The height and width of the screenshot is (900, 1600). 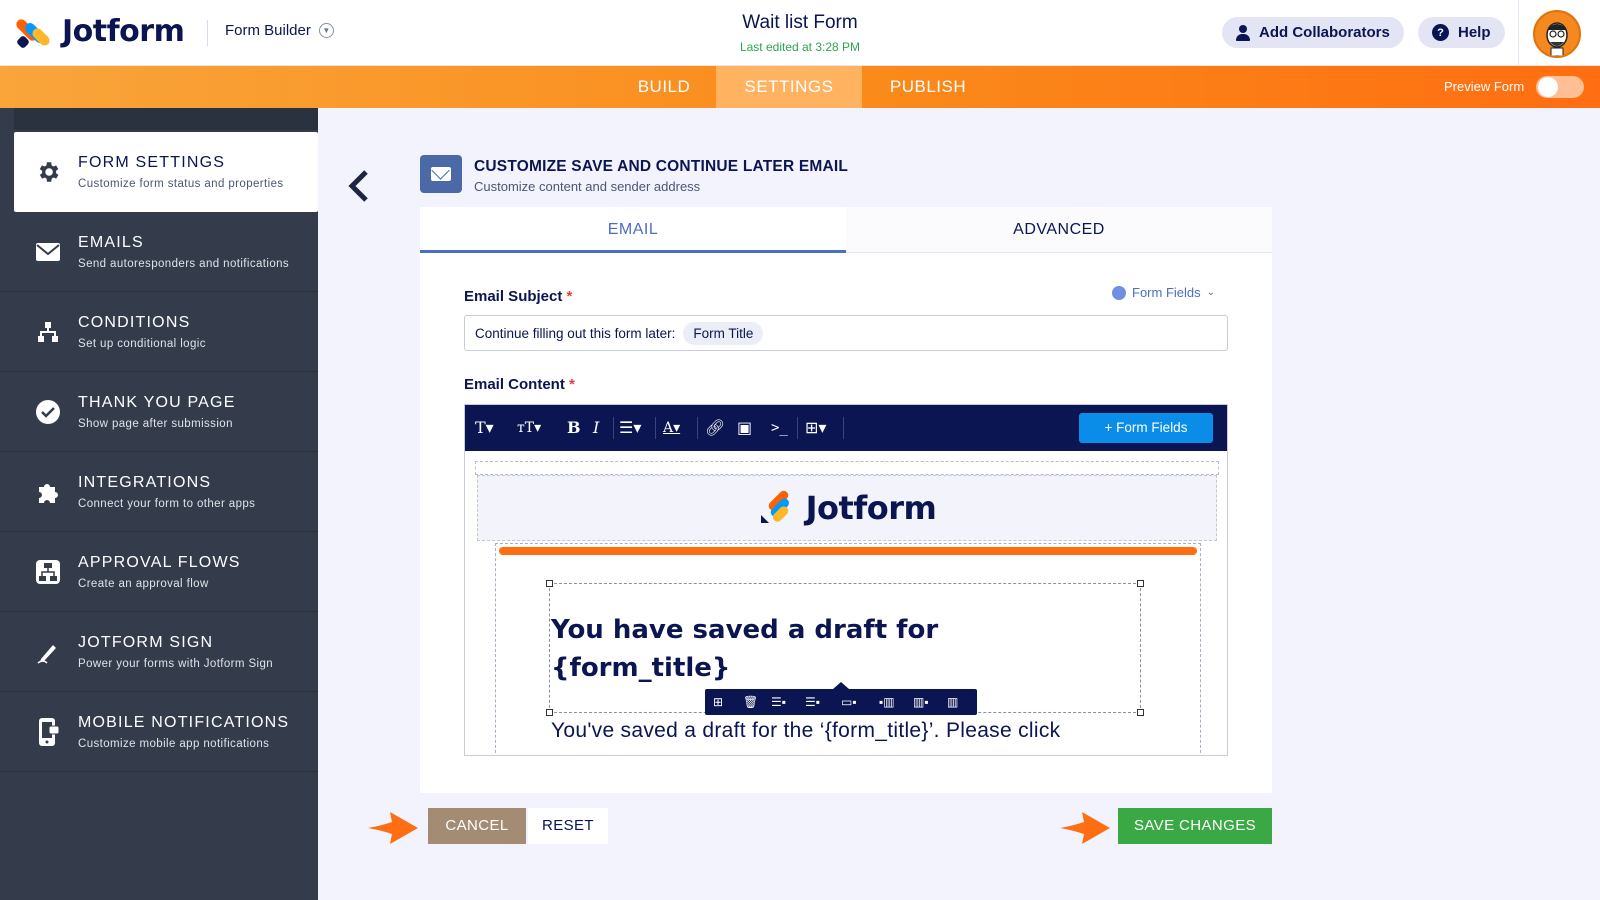 I want to click on email-subject-label: Email Subject *, so click(x=518, y=296).